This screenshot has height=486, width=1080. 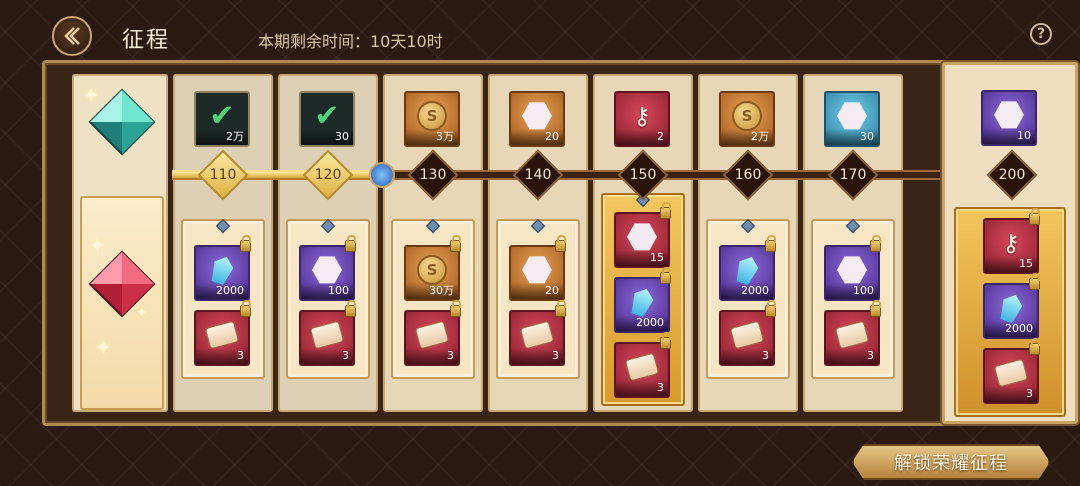 I want to click on reward-quantity: 10, so click(x=1009, y=136).